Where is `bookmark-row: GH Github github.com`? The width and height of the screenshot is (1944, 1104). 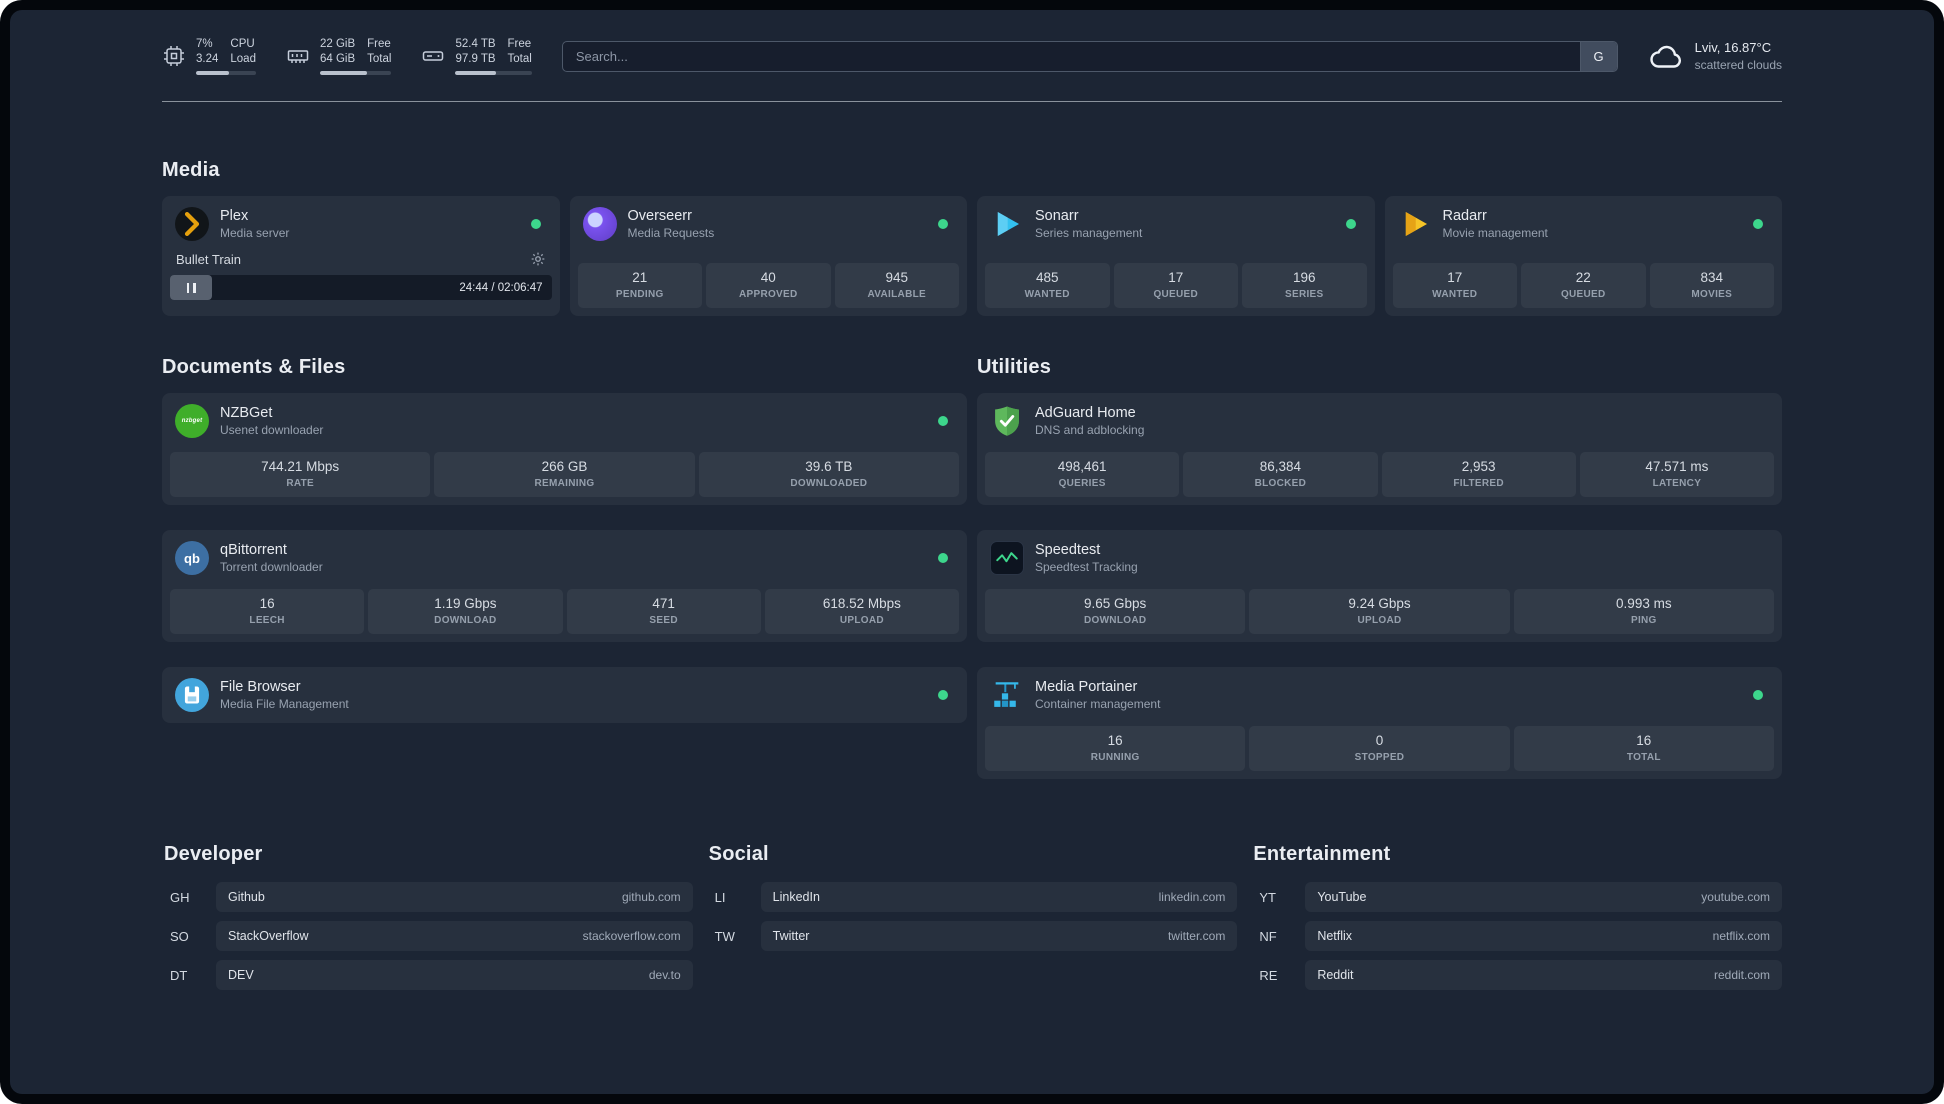 bookmark-row: GH Github github.com is located at coordinates (427, 897).